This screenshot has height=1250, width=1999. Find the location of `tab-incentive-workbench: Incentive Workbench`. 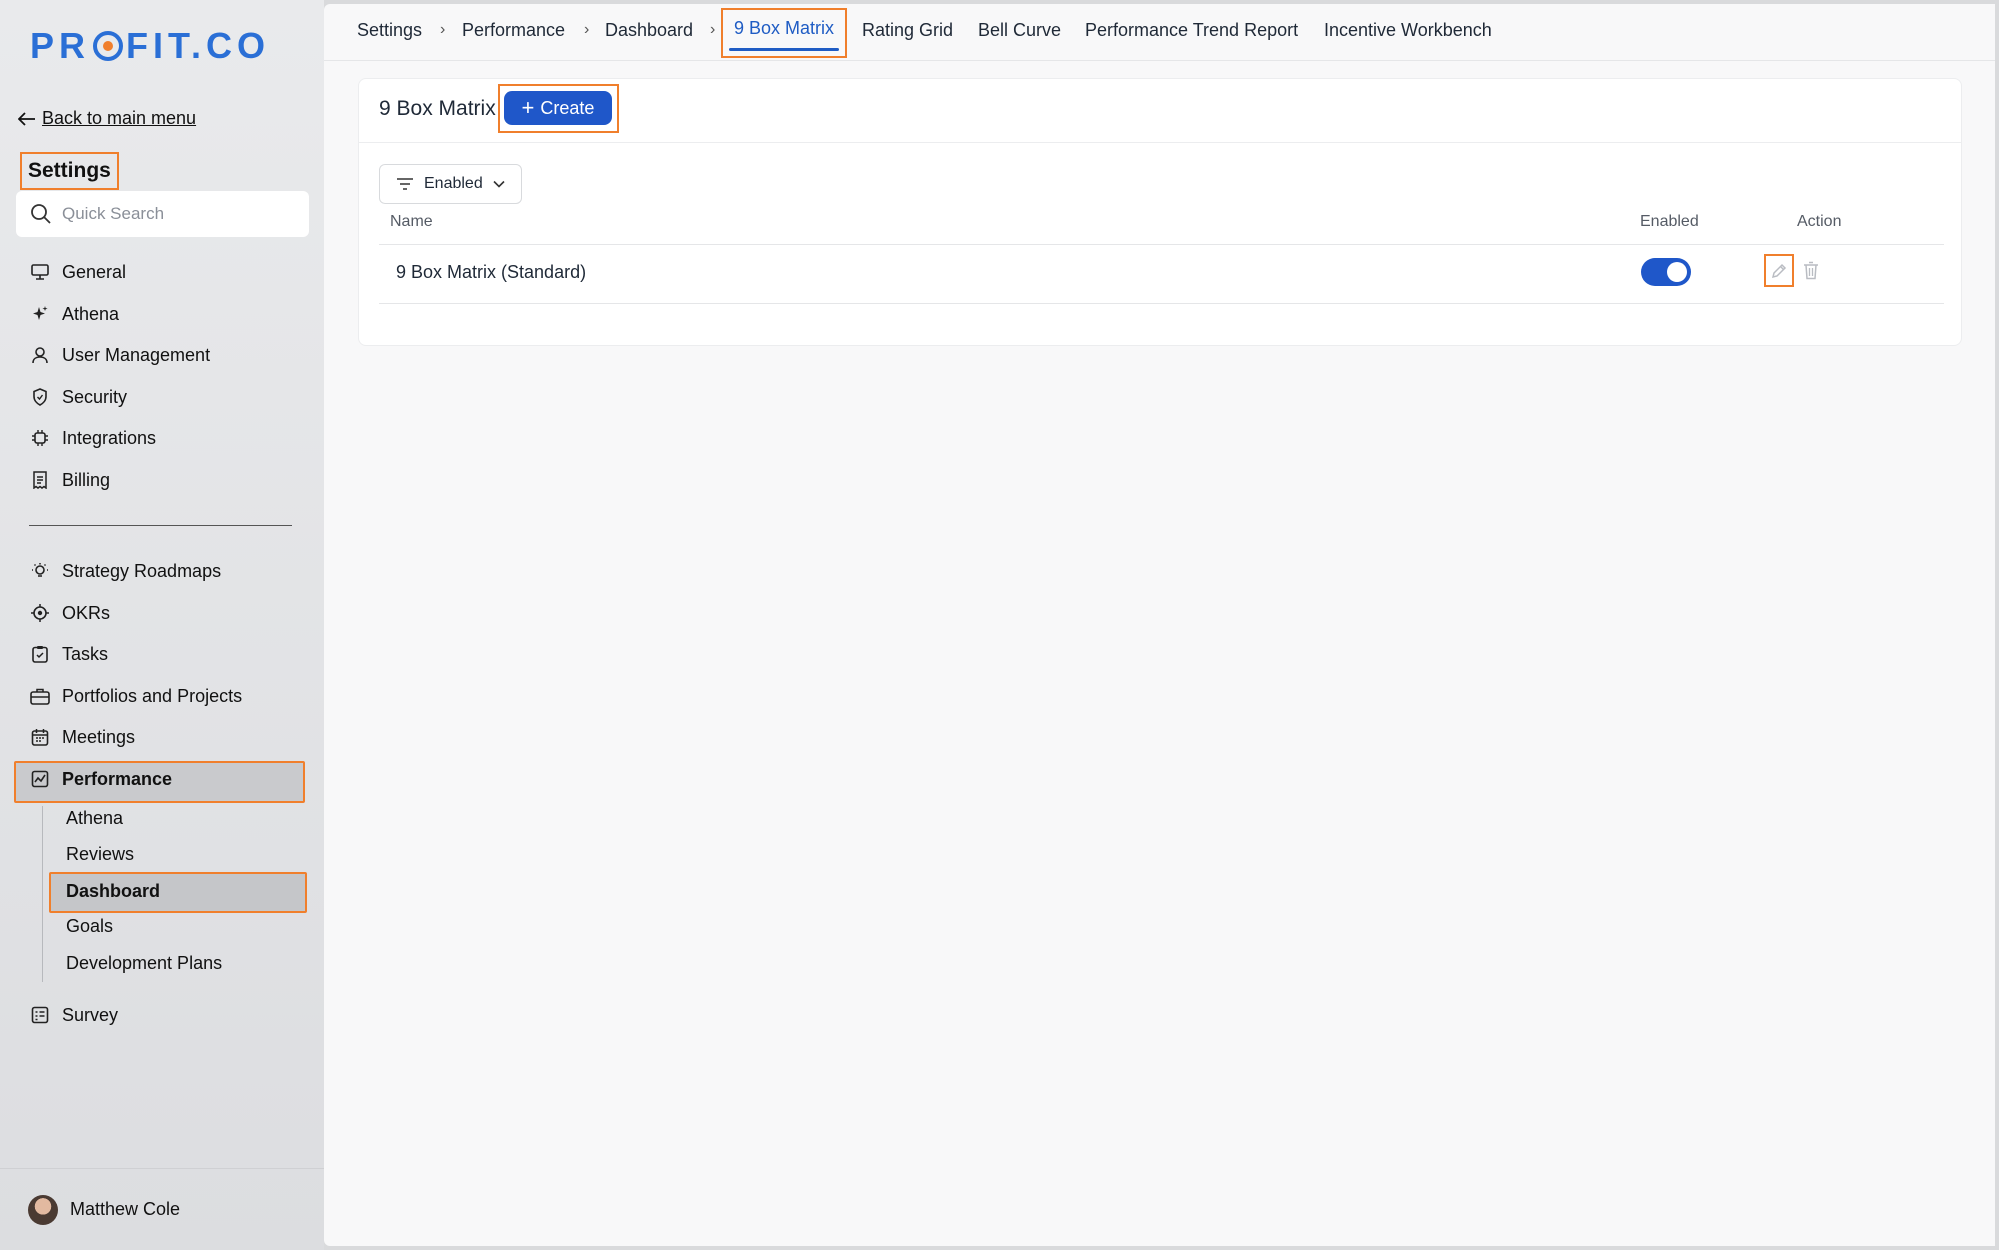

tab-incentive-workbench: Incentive Workbench is located at coordinates (1408, 30).